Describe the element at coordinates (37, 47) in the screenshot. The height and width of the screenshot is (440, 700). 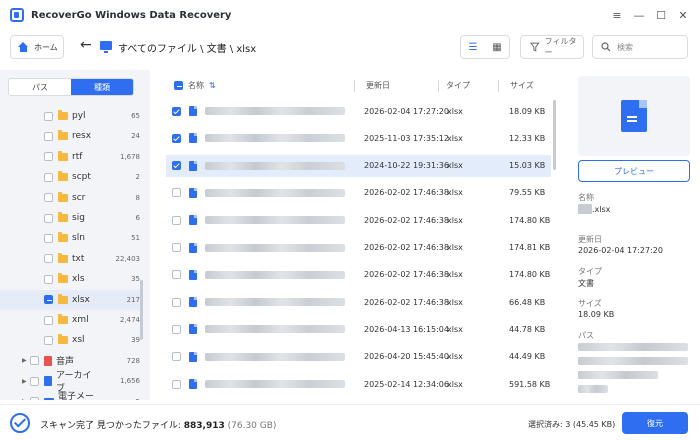
I see `home-button: ホーム` at that location.